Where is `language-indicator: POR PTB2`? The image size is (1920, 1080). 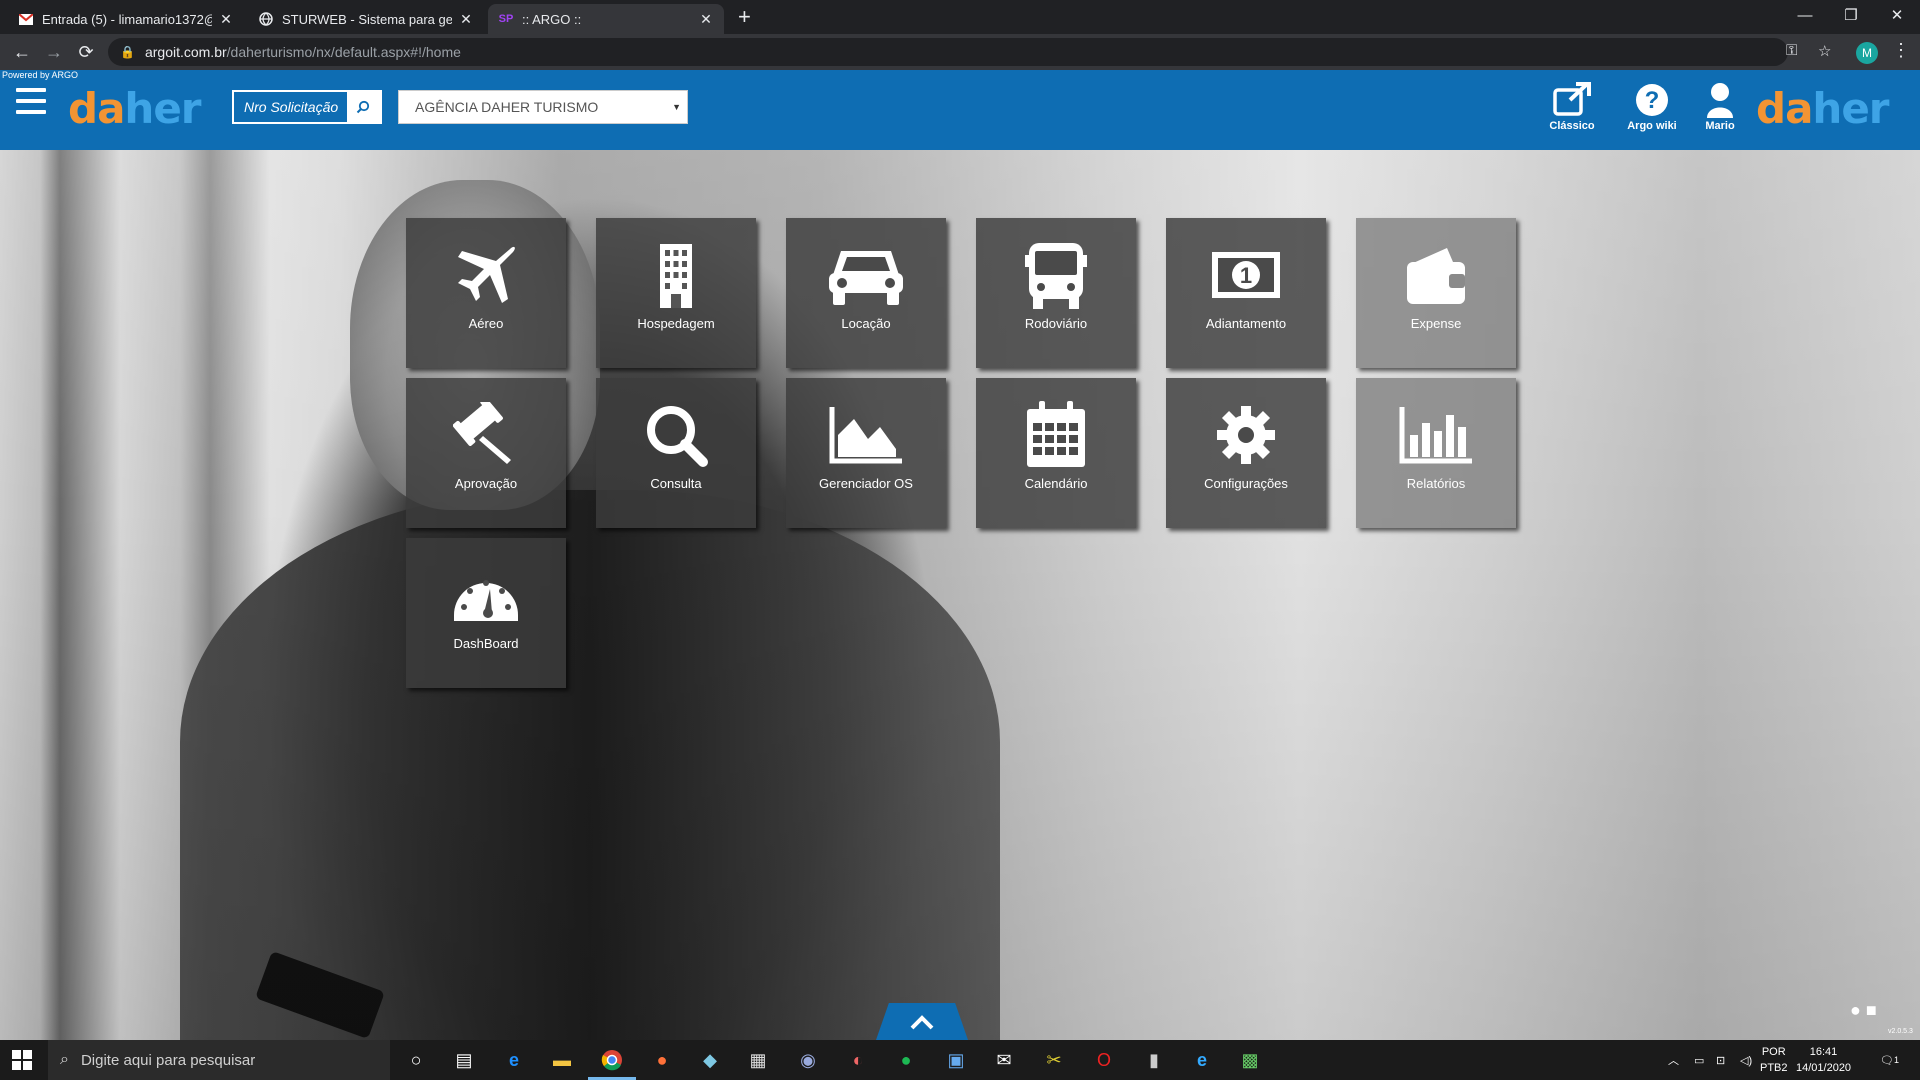
language-indicator: POR PTB2 is located at coordinates (1774, 1060).